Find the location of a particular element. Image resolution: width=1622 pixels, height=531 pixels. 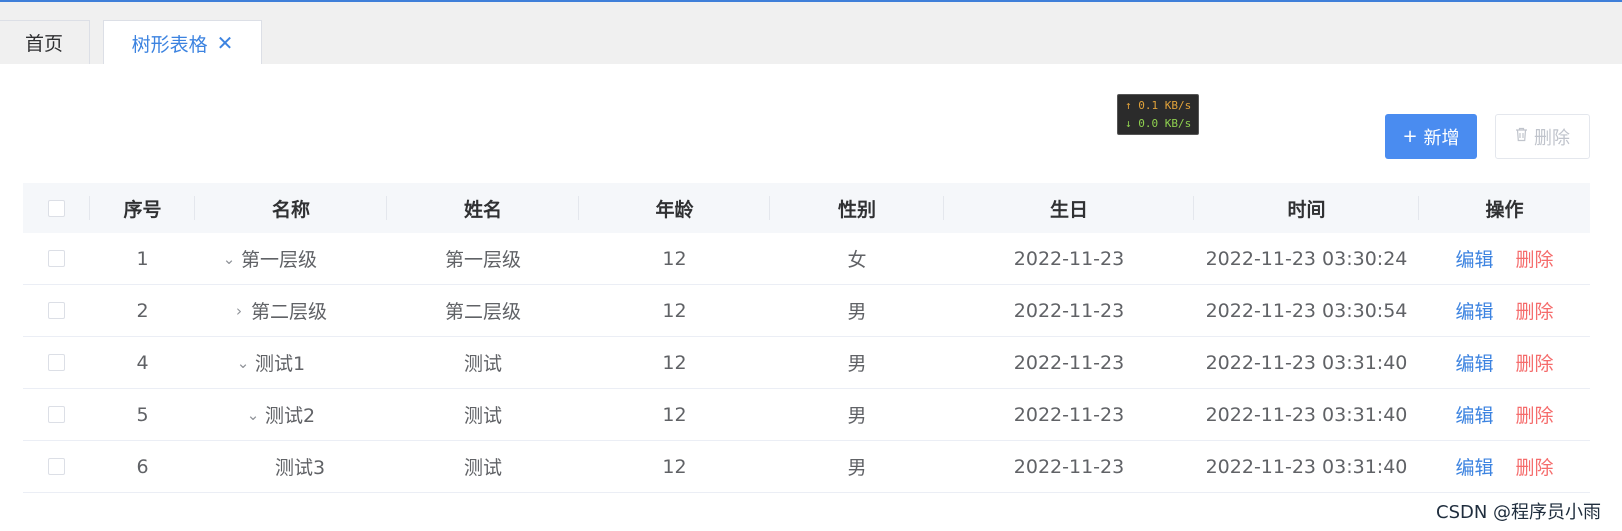

download-speed: ↓ 0.0 KB/s is located at coordinates (1158, 123).